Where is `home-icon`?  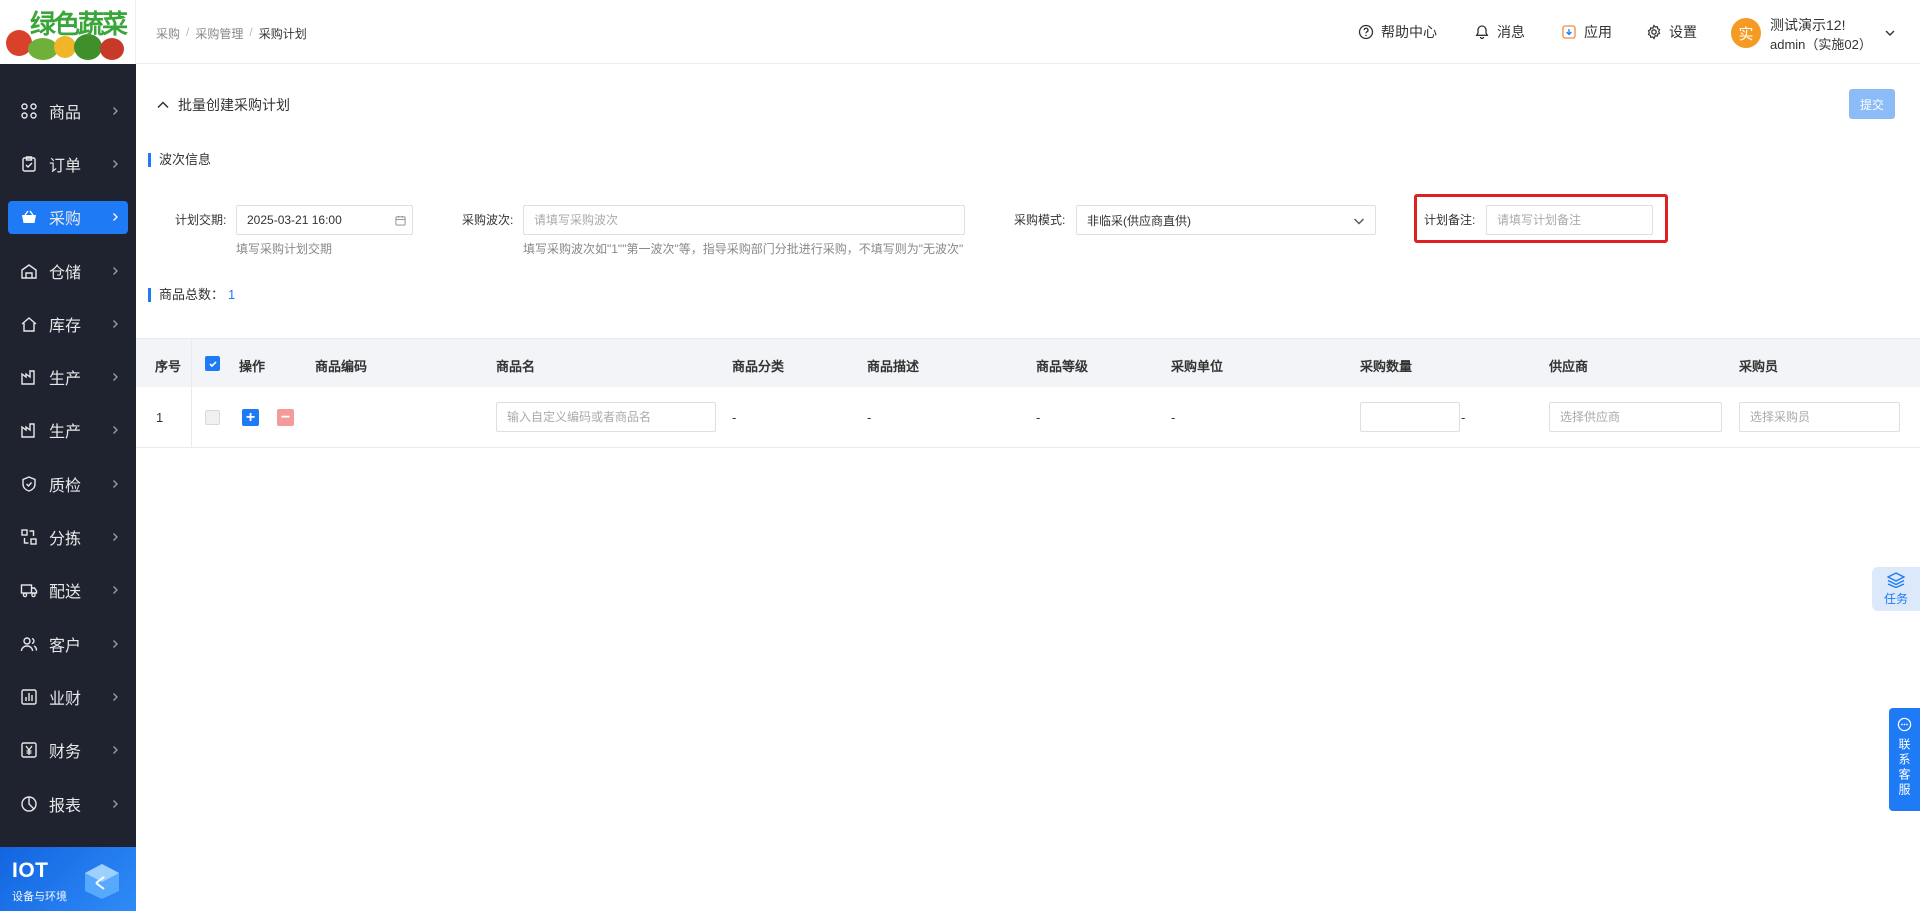
home-icon is located at coordinates (29, 324).